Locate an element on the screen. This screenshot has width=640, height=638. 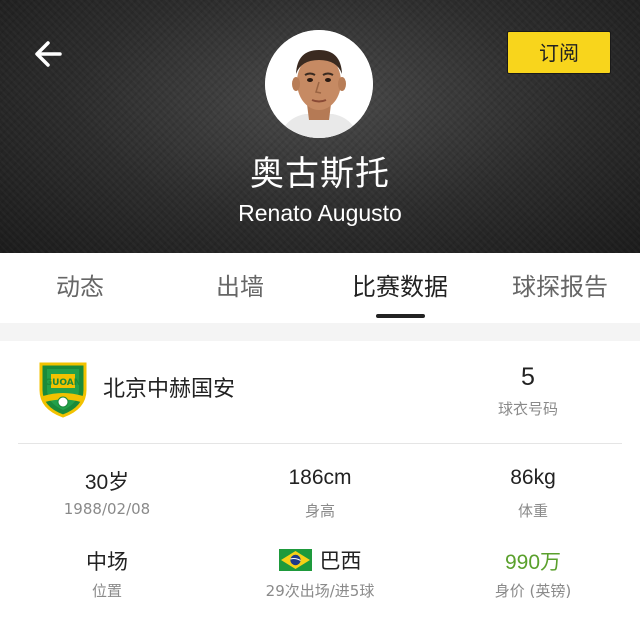
active-tab-indicator is located at coordinates (400, 316).